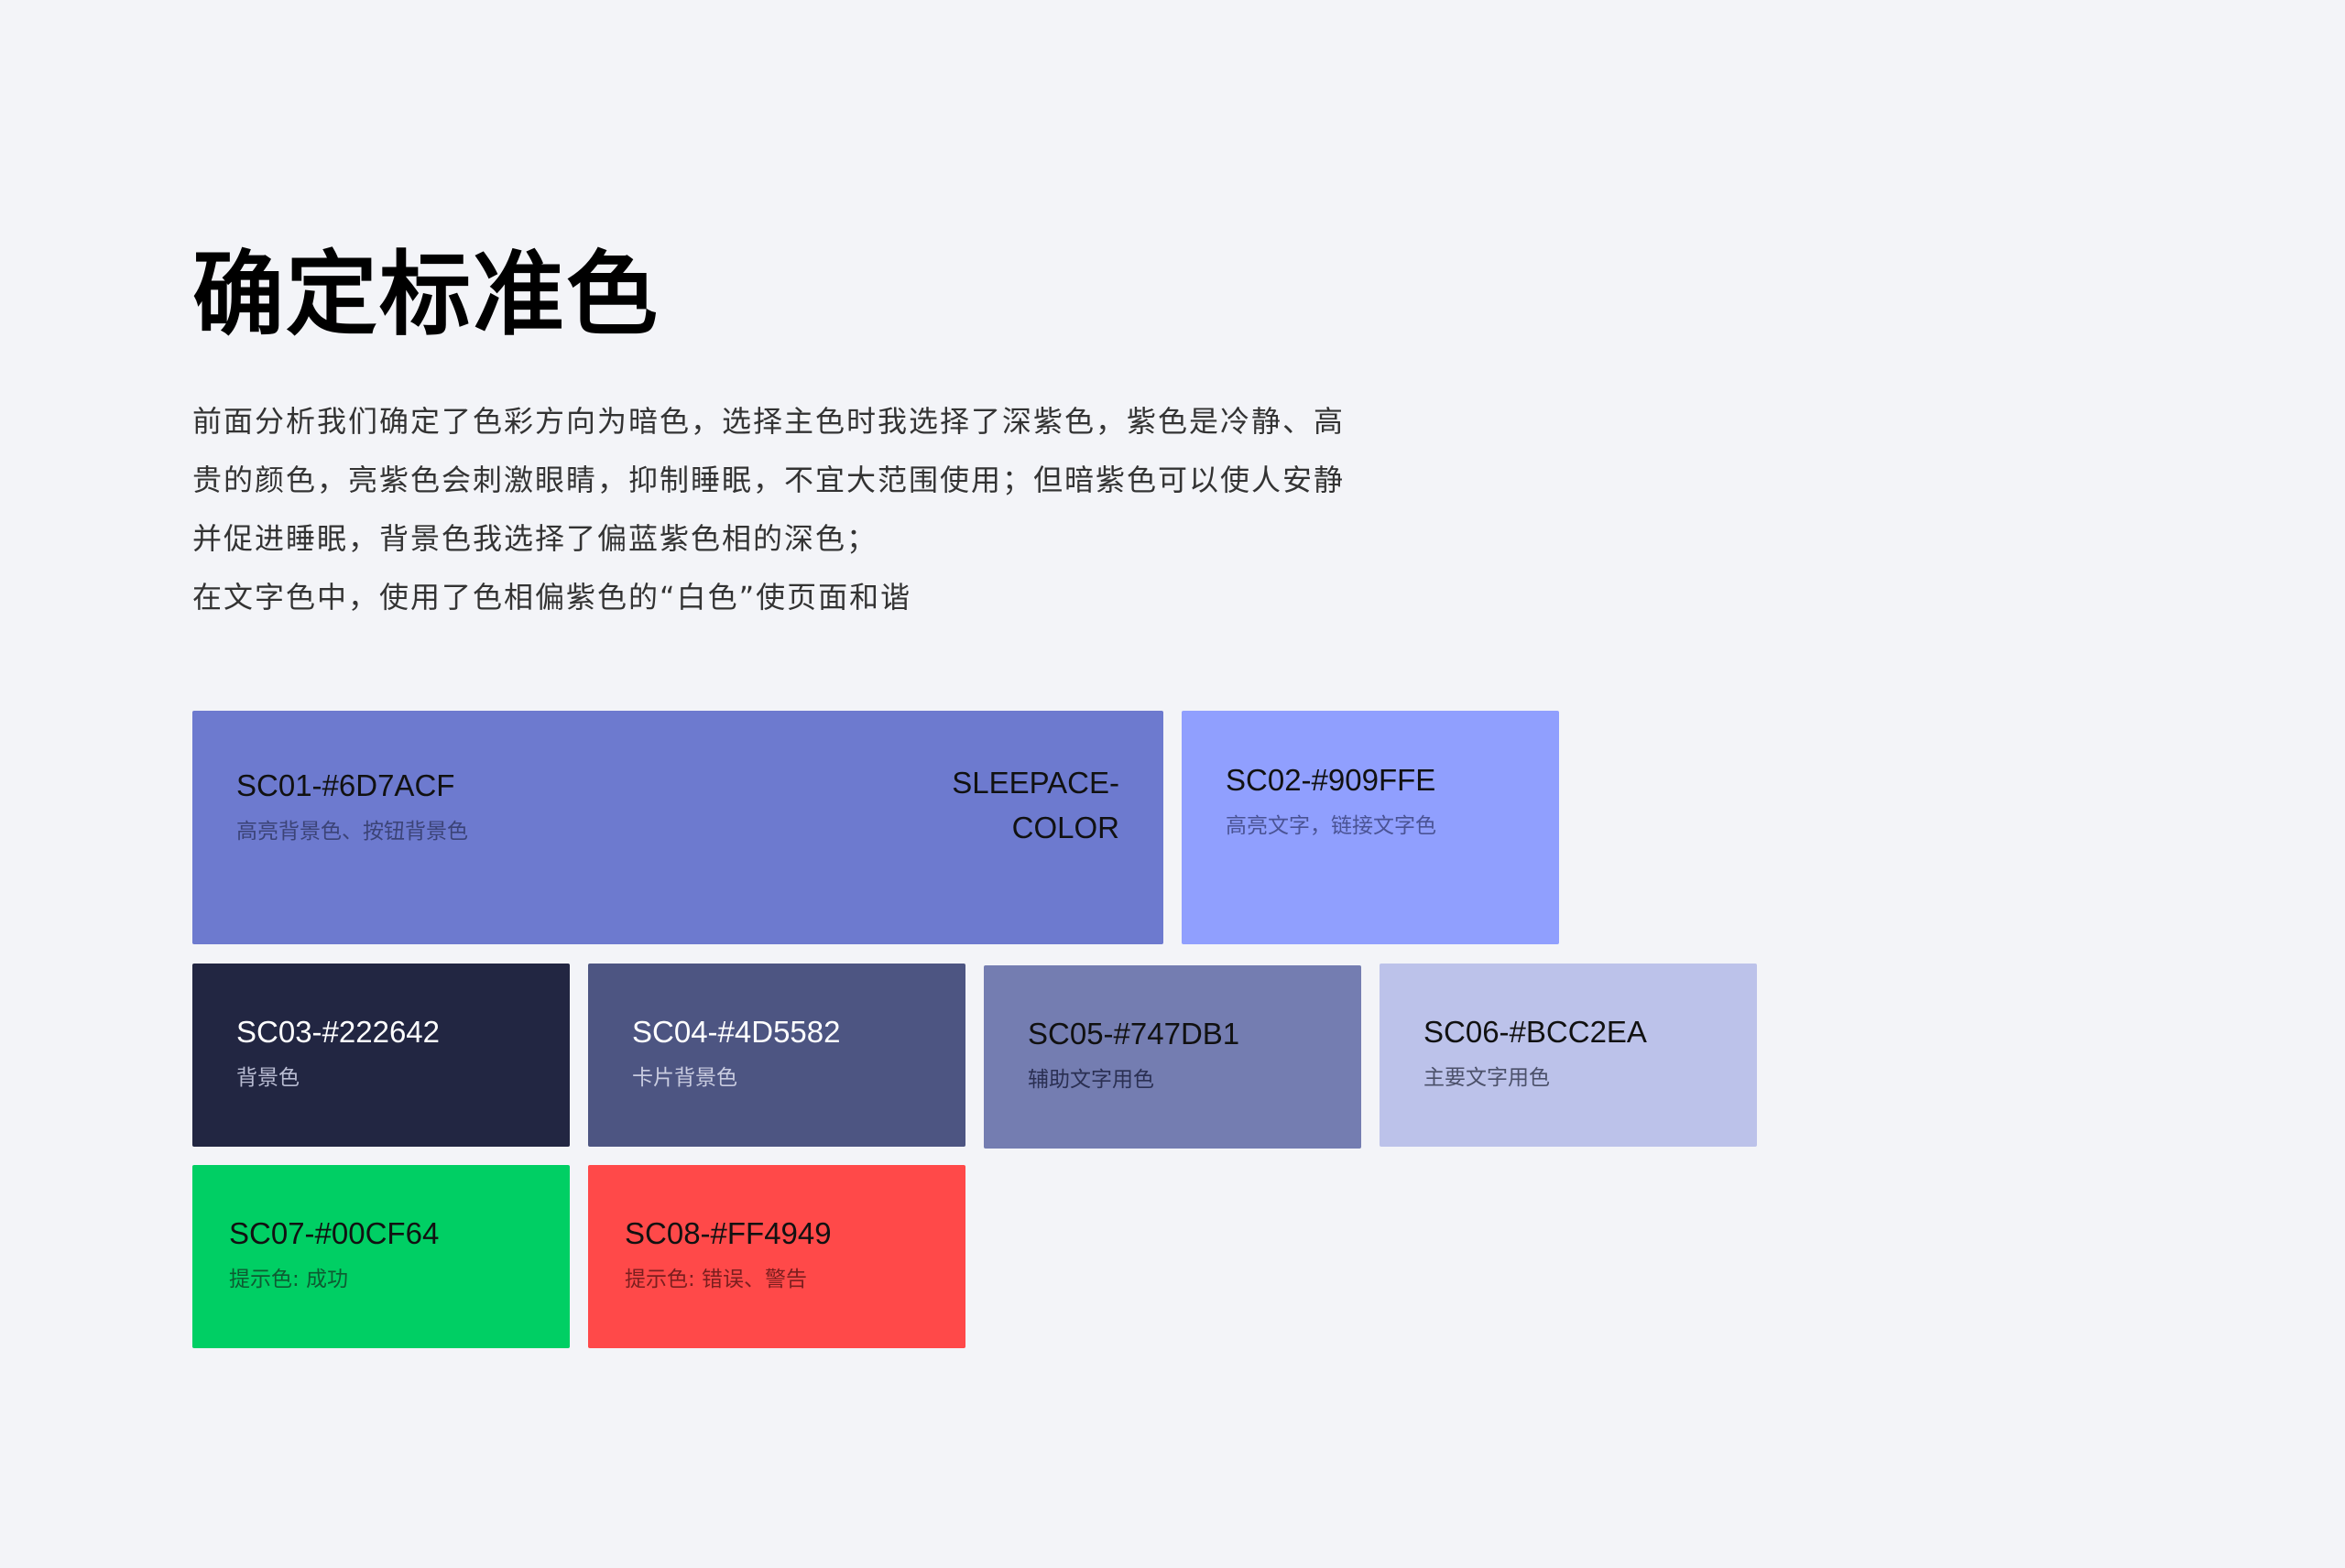 This screenshot has height=1568, width=2345. What do you see at coordinates (1331, 826) in the screenshot?
I see `swatch-usage: 高亮文字，链接文字色` at bounding box center [1331, 826].